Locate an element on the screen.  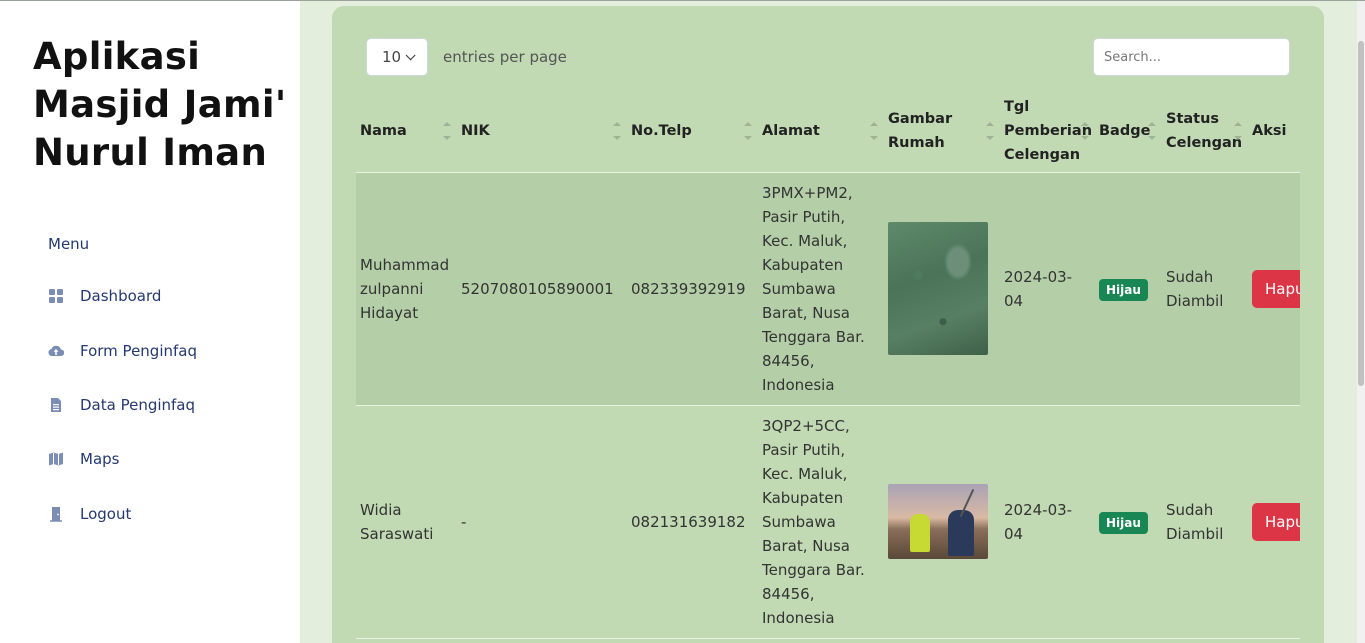
file-spreadsheet-icon is located at coordinates (56, 405).